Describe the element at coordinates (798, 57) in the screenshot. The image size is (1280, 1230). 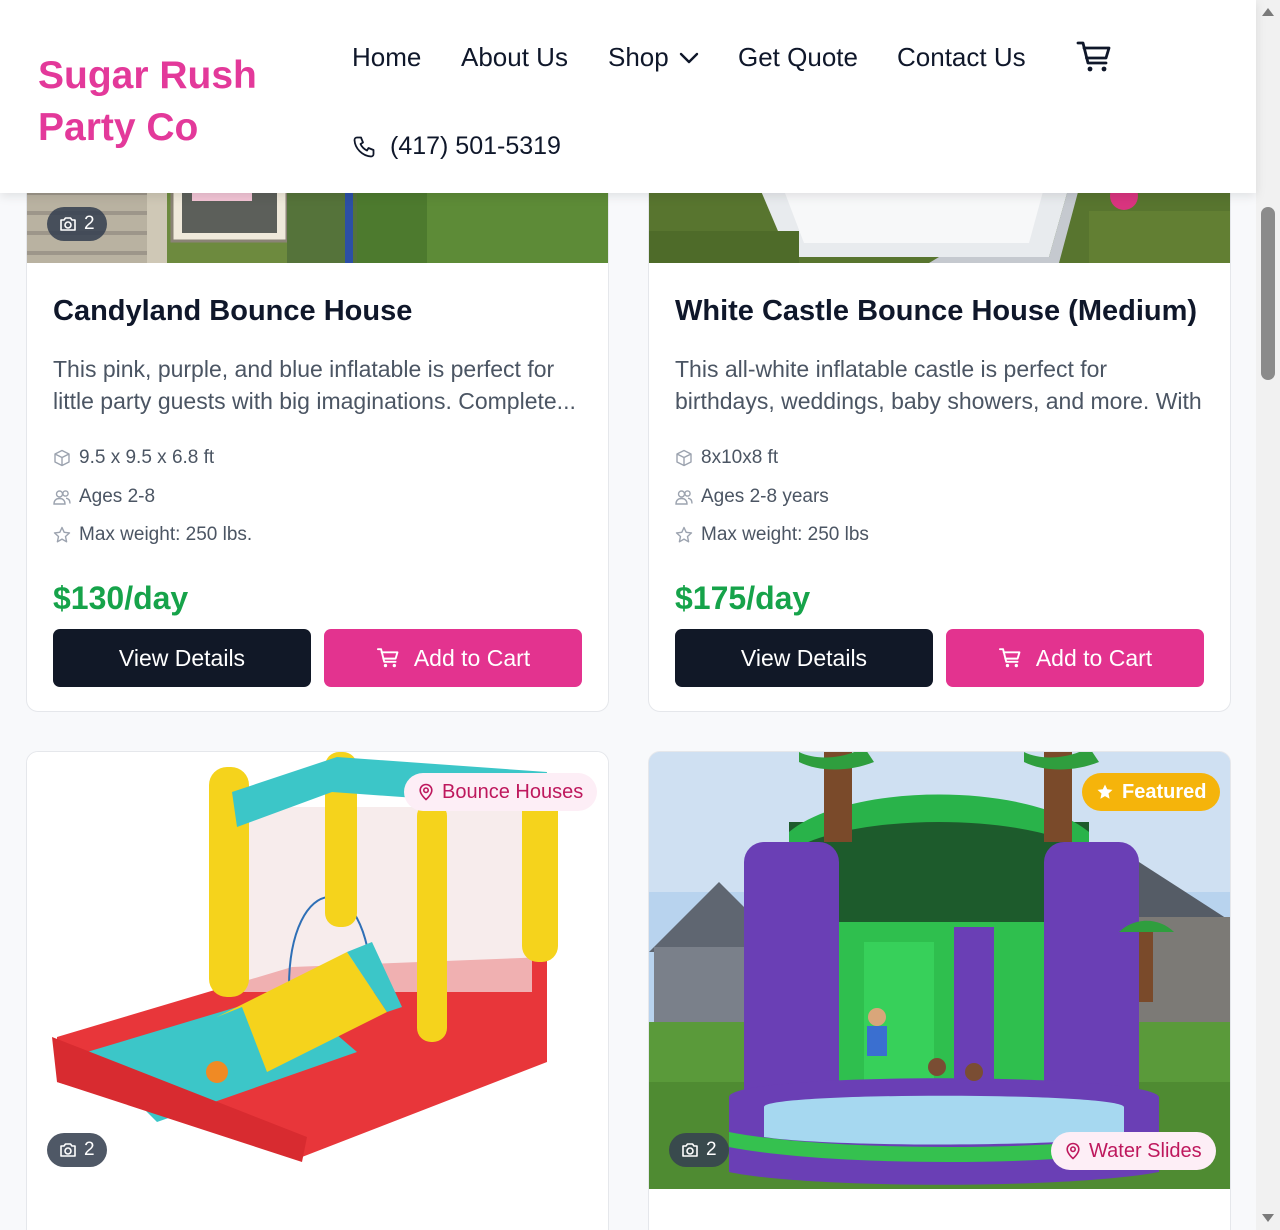
I see `nav-get-quote: Get Quote` at that location.